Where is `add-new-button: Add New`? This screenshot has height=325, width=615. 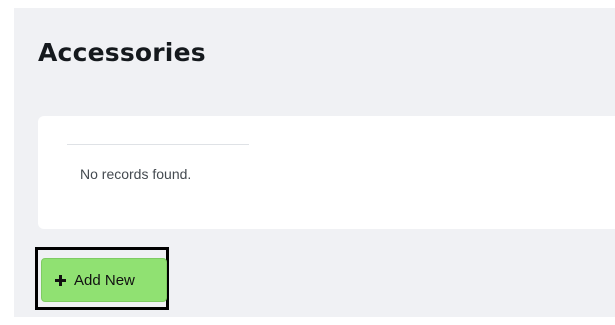 add-new-button: Add New is located at coordinates (104, 280).